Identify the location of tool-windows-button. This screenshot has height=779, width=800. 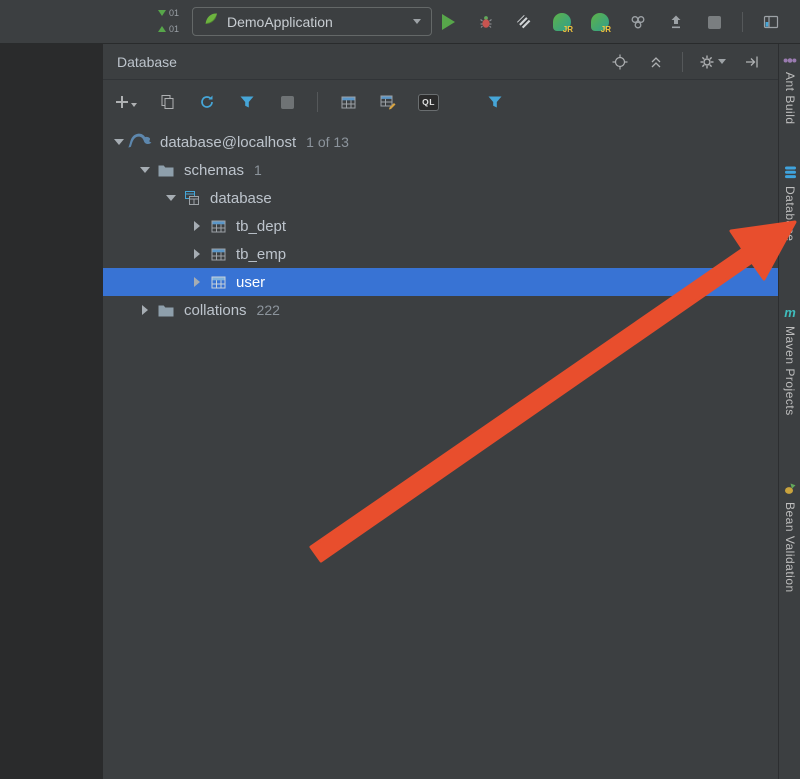
(771, 22).